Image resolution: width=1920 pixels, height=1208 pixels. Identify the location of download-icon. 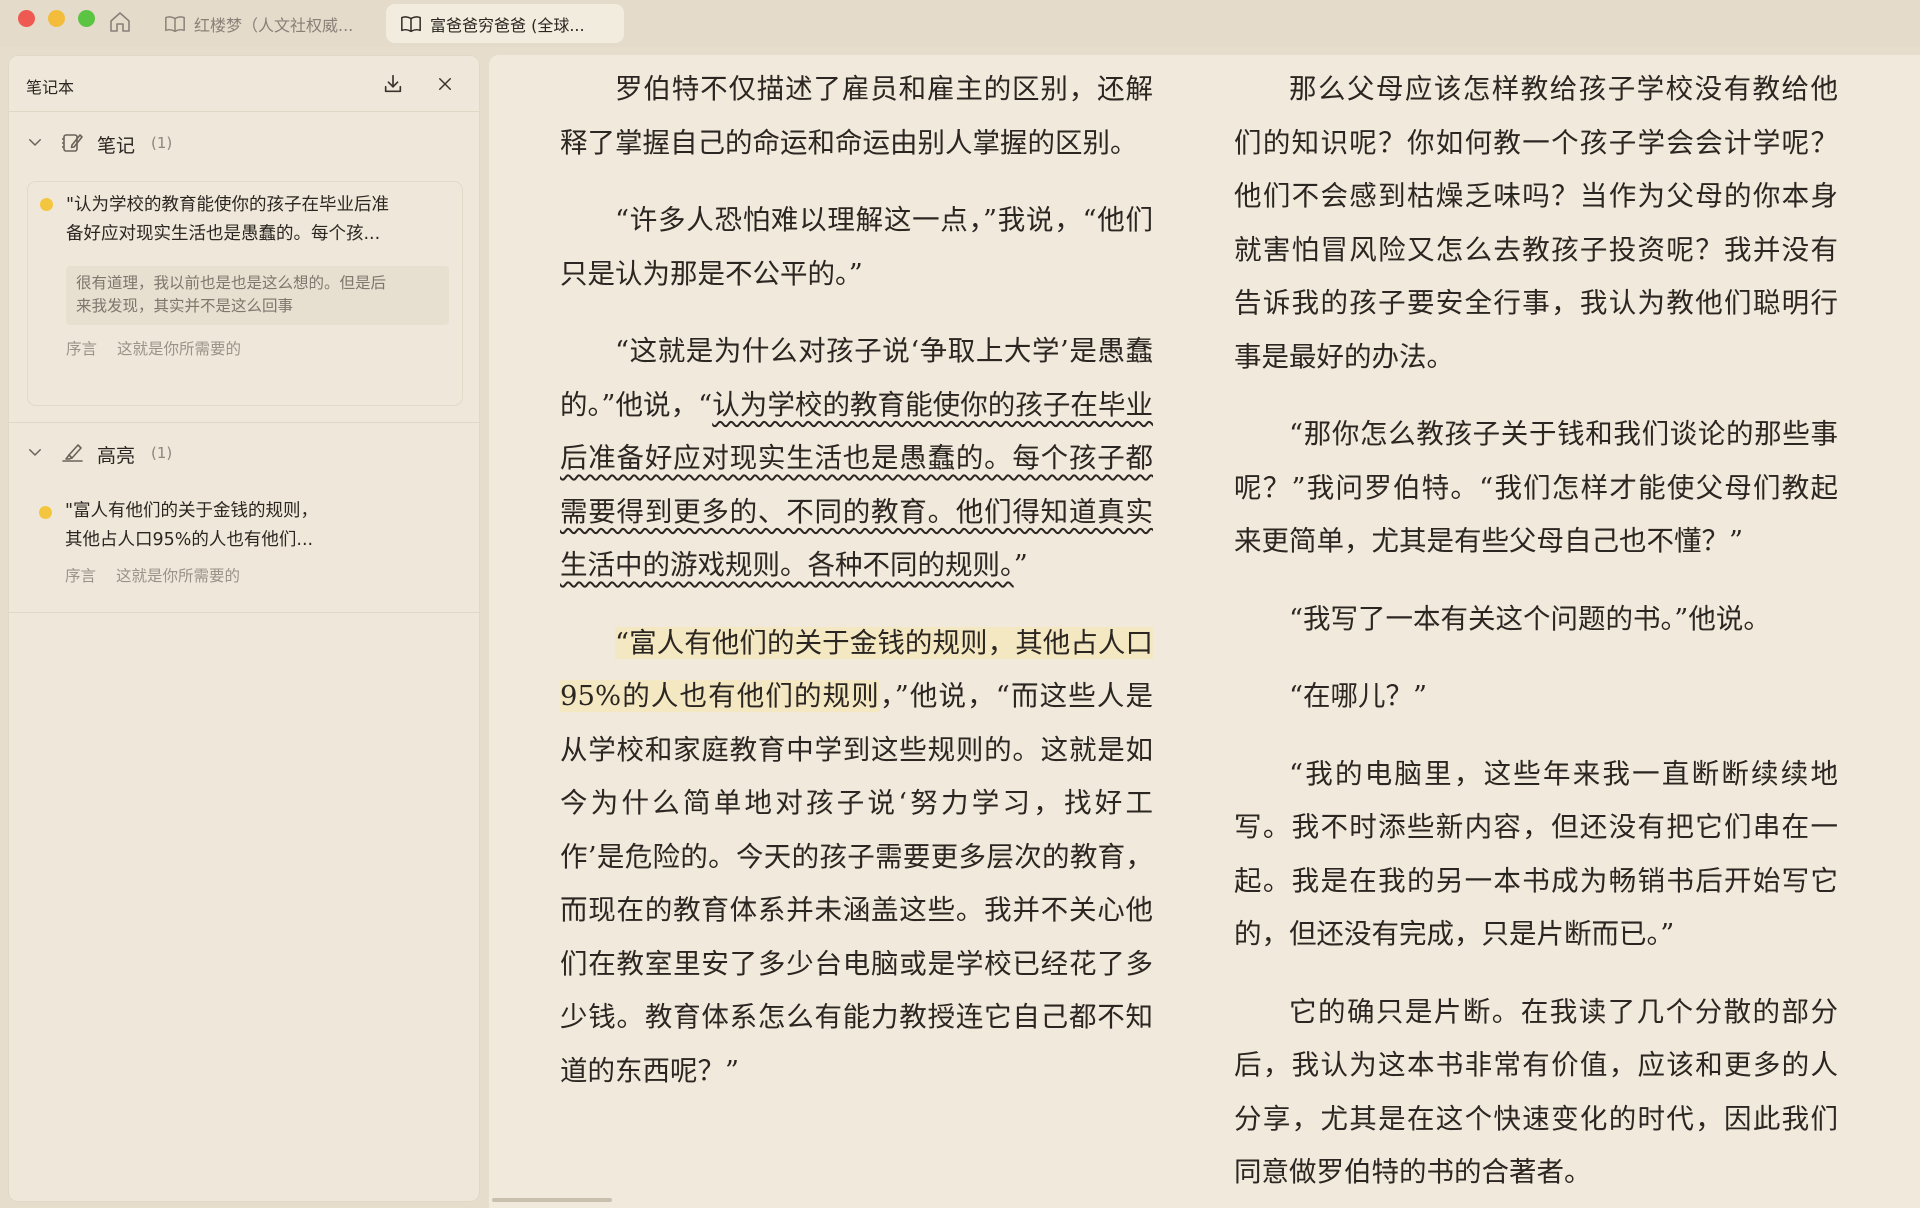
(393, 83).